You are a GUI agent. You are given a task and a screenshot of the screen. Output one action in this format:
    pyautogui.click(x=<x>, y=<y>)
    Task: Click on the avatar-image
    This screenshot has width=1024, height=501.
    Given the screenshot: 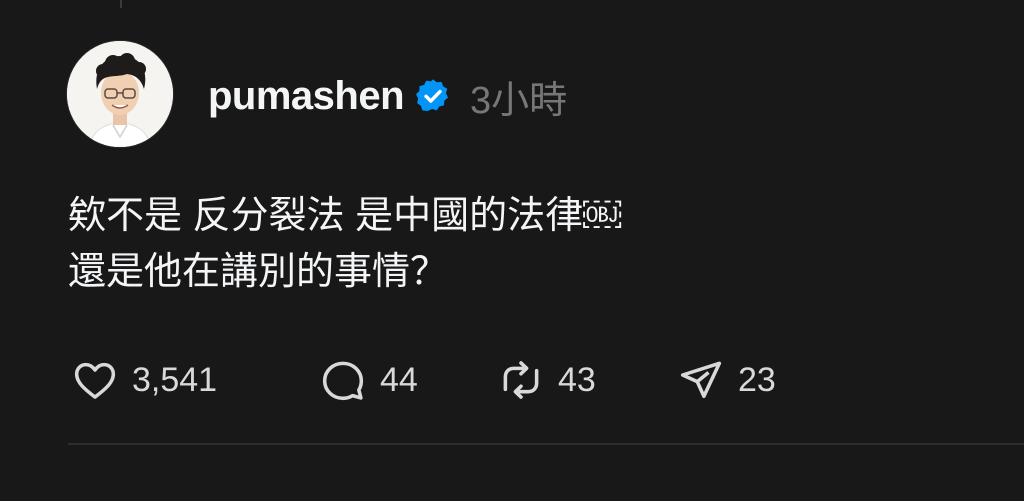 What is the action you would take?
    pyautogui.click(x=120, y=94)
    